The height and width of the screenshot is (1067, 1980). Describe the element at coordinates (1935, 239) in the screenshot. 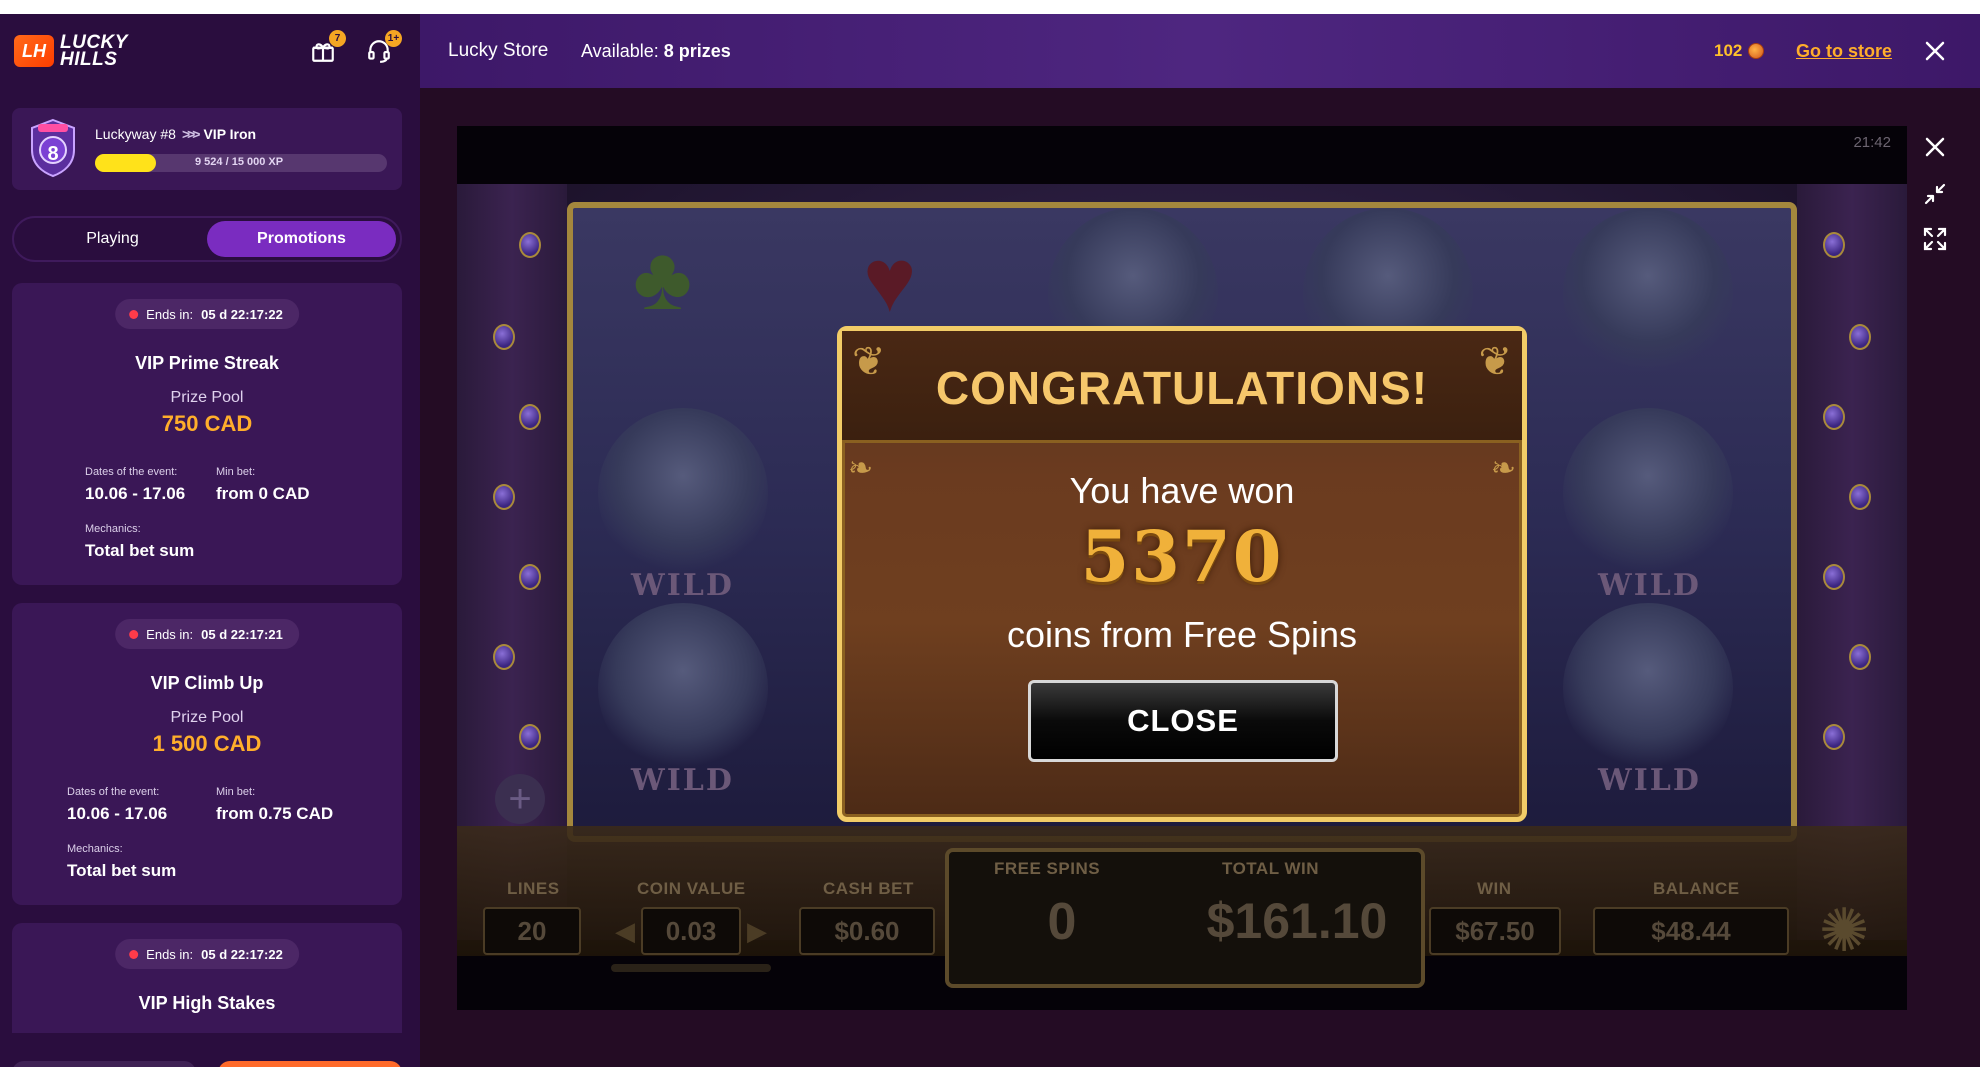

I see `fullscreen-icon` at that location.